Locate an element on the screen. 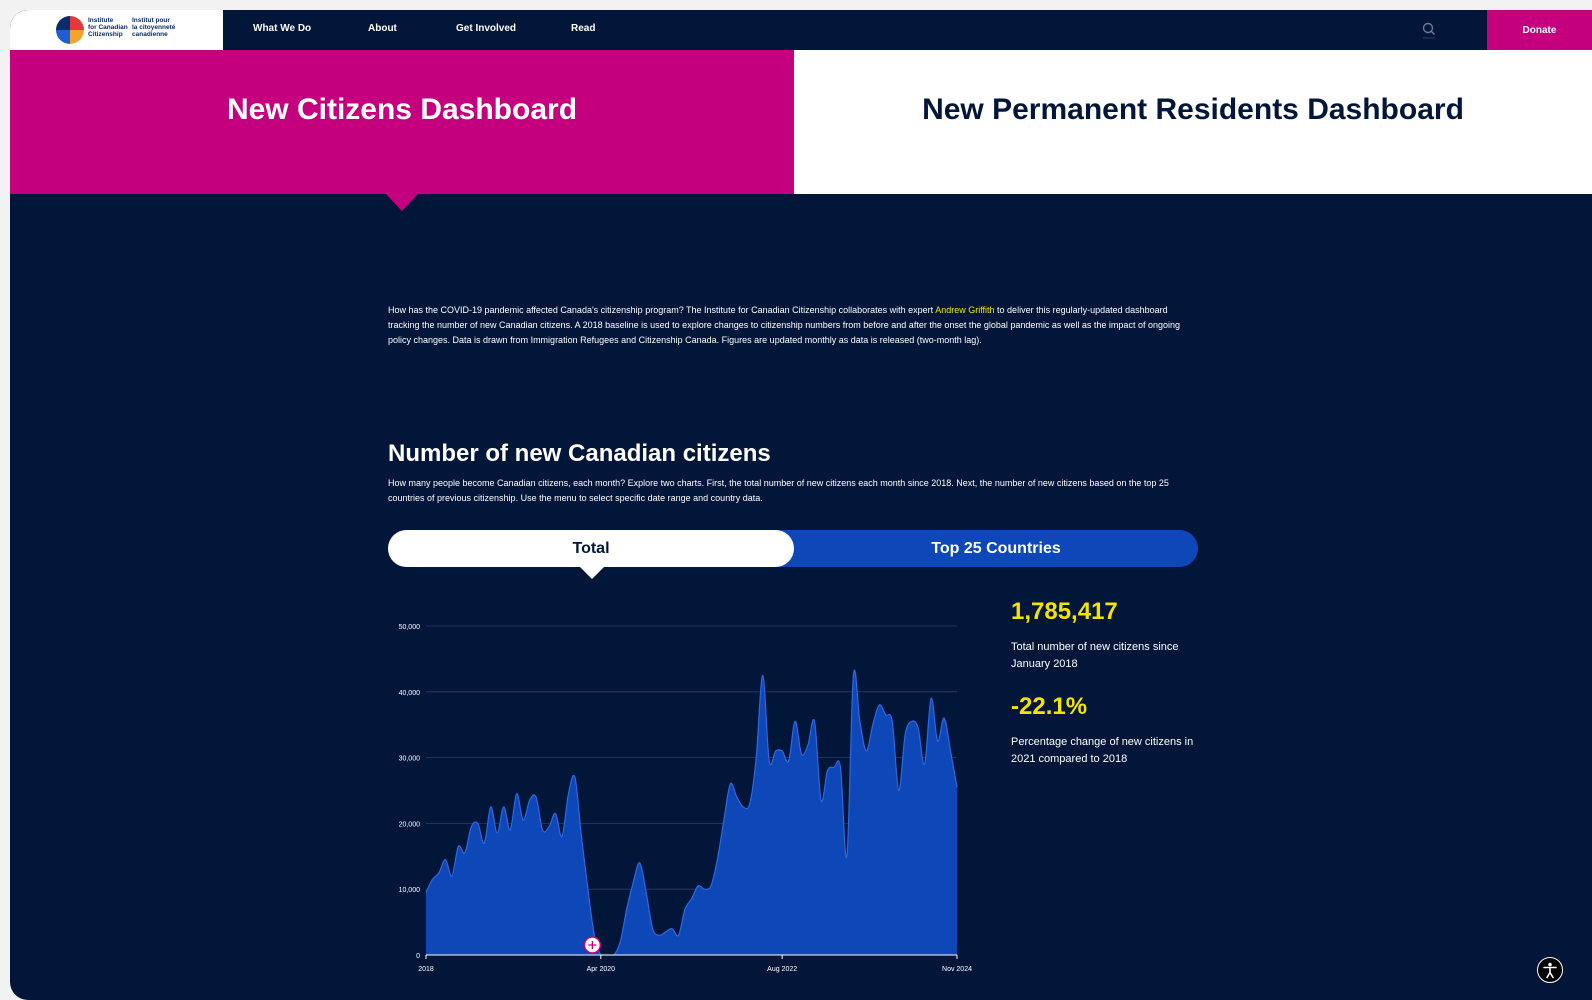  new-citizens-dashboard-label: New Citizens Dashboard is located at coordinates (402, 109).